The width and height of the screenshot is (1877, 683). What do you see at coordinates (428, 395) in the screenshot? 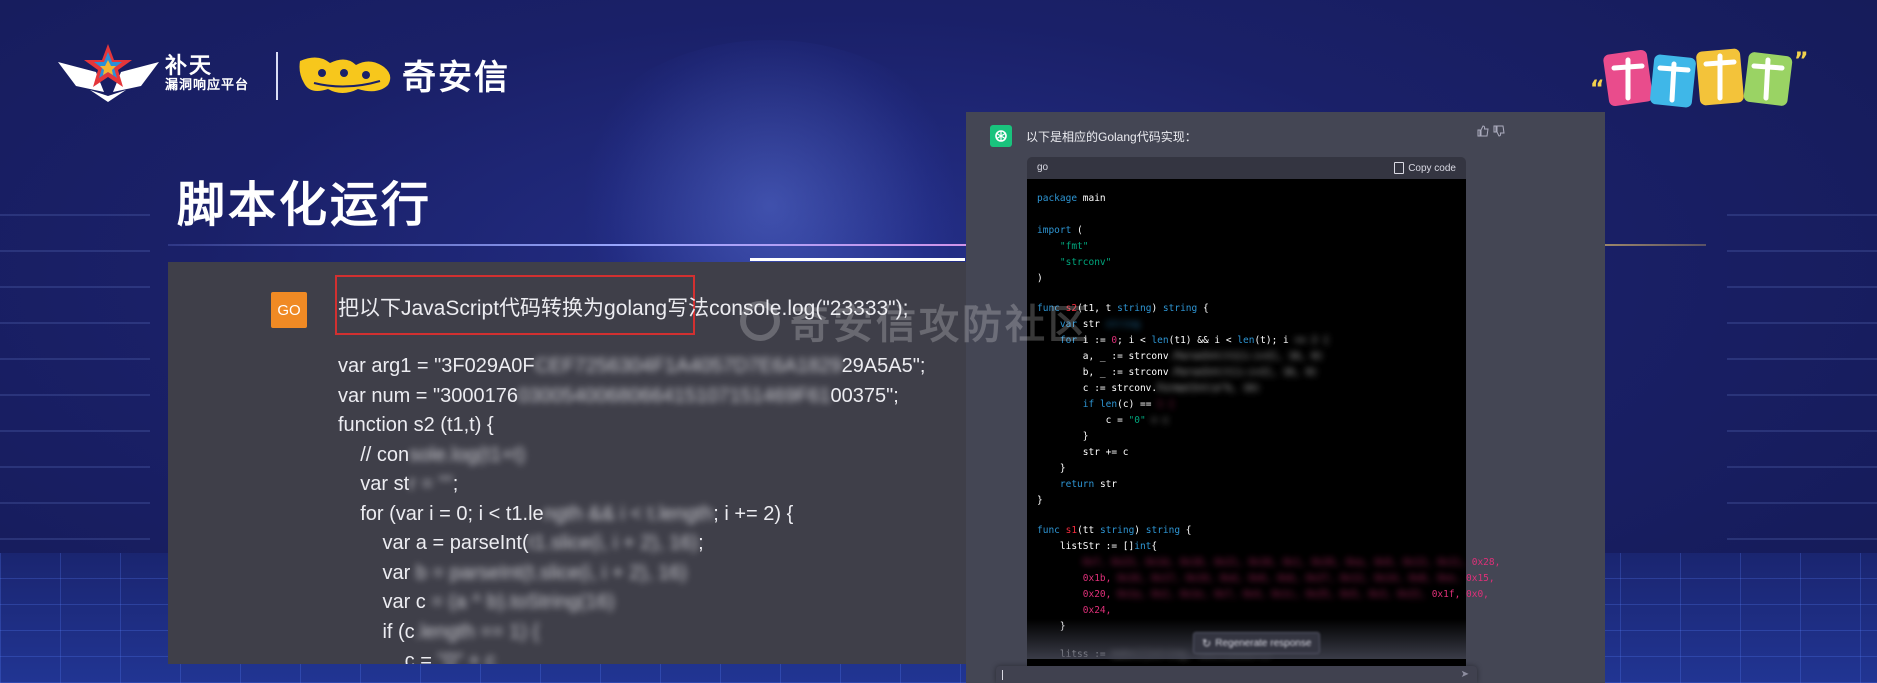
I see `code-text: var num = "3000176` at bounding box center [428, 395].